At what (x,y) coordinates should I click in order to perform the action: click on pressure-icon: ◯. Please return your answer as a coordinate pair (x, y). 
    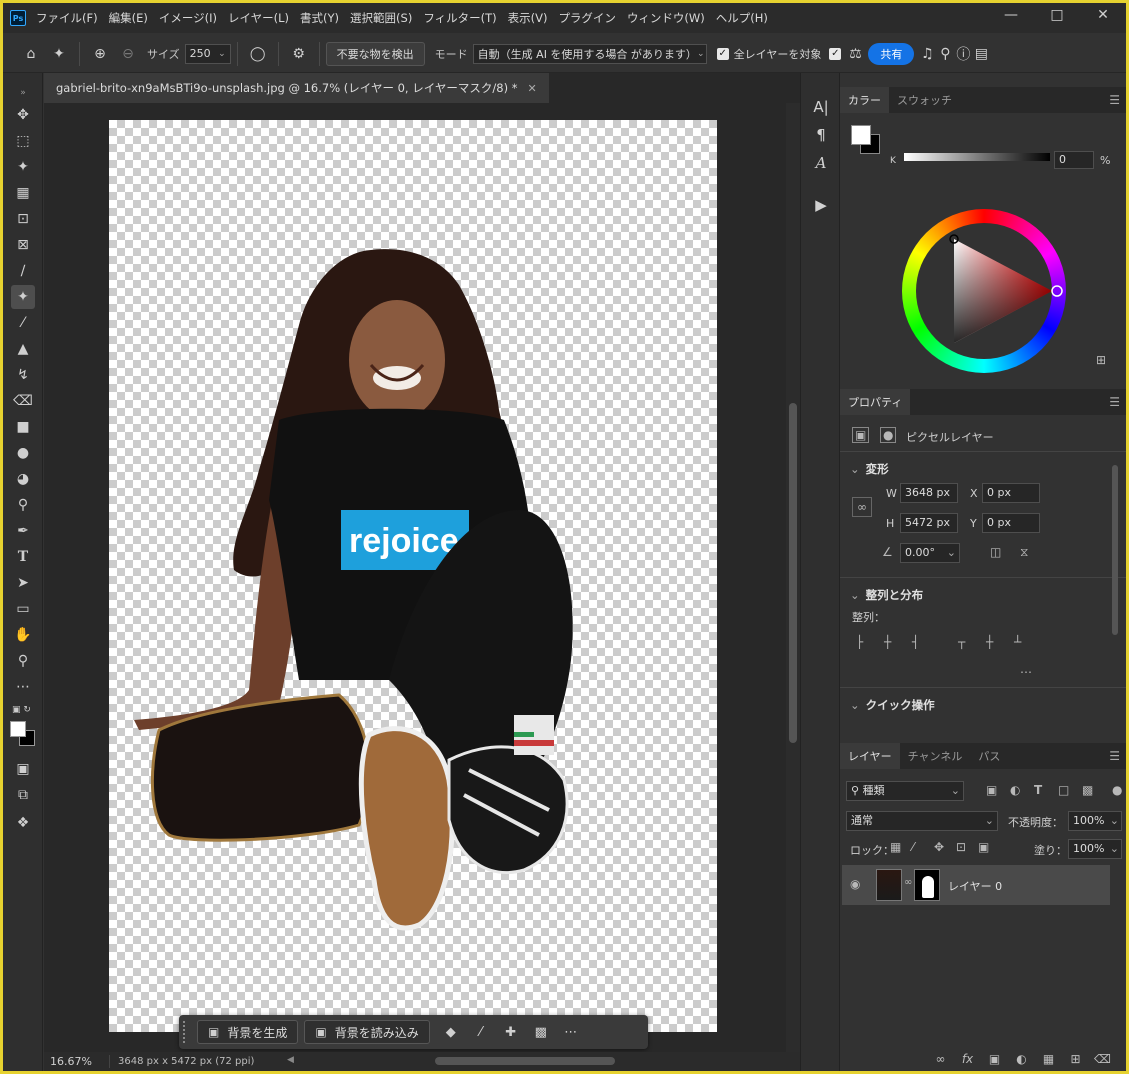
    Looking at the image, I should click on (258, 54).